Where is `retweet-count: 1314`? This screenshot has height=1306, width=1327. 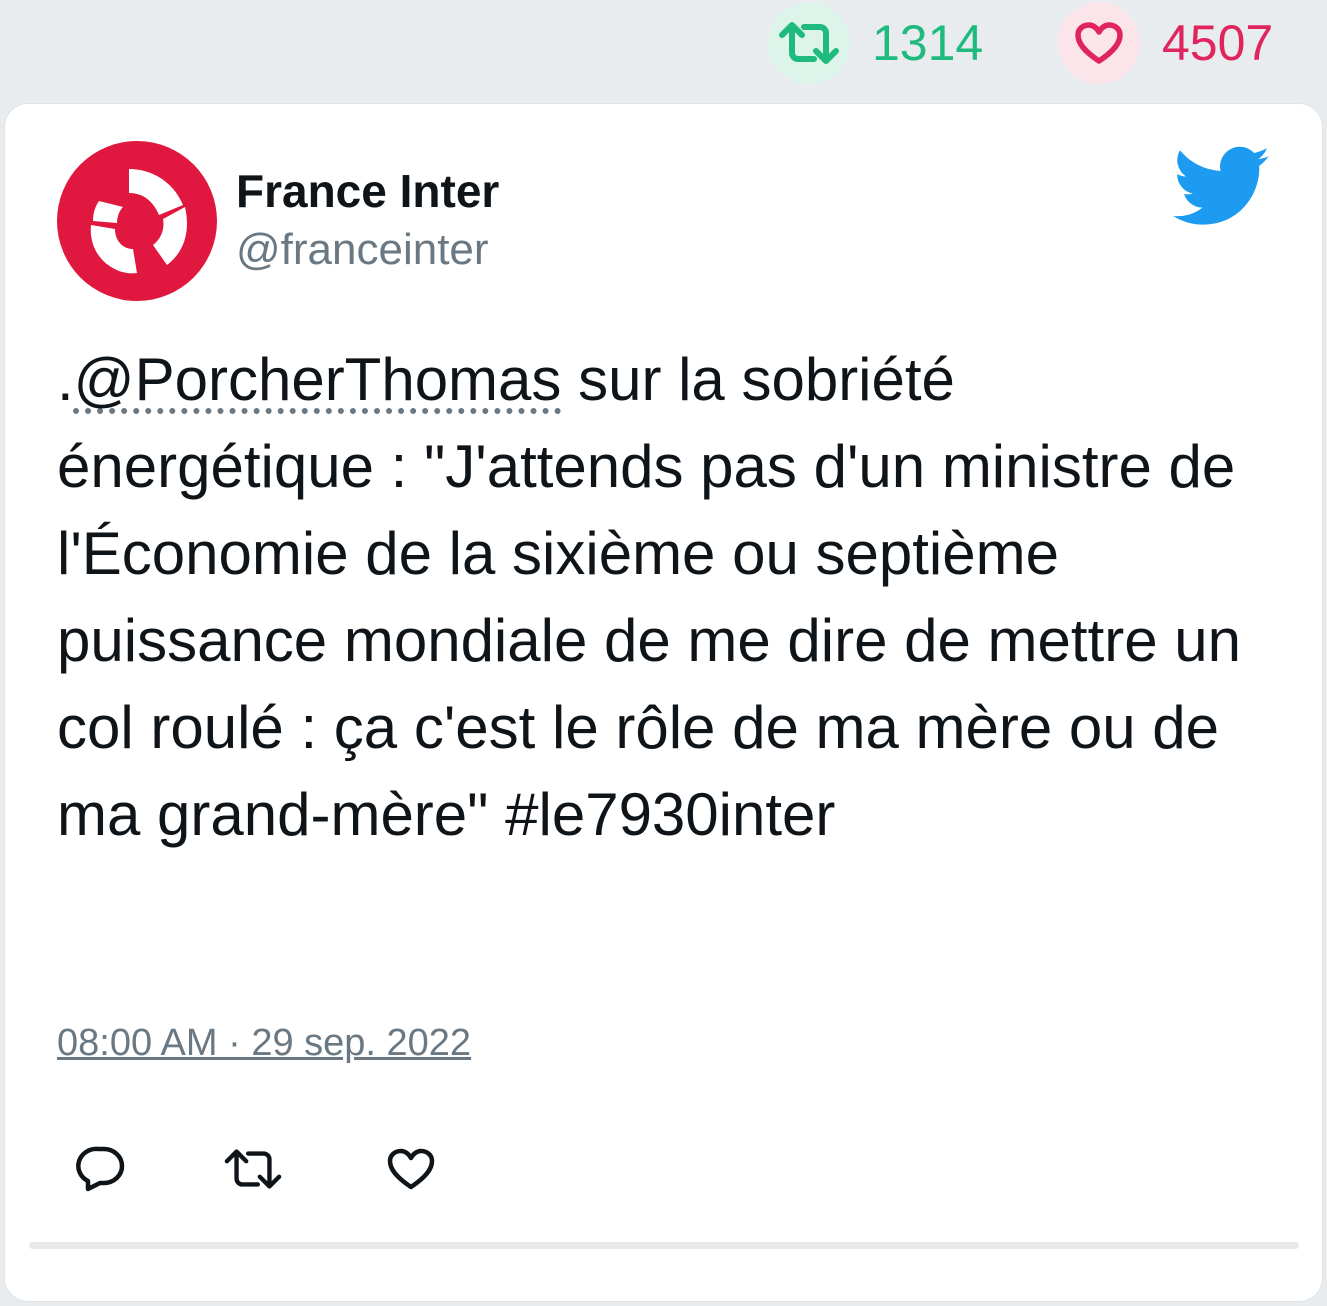 retweet-count: 1314 is located at coordinates (928, 43).